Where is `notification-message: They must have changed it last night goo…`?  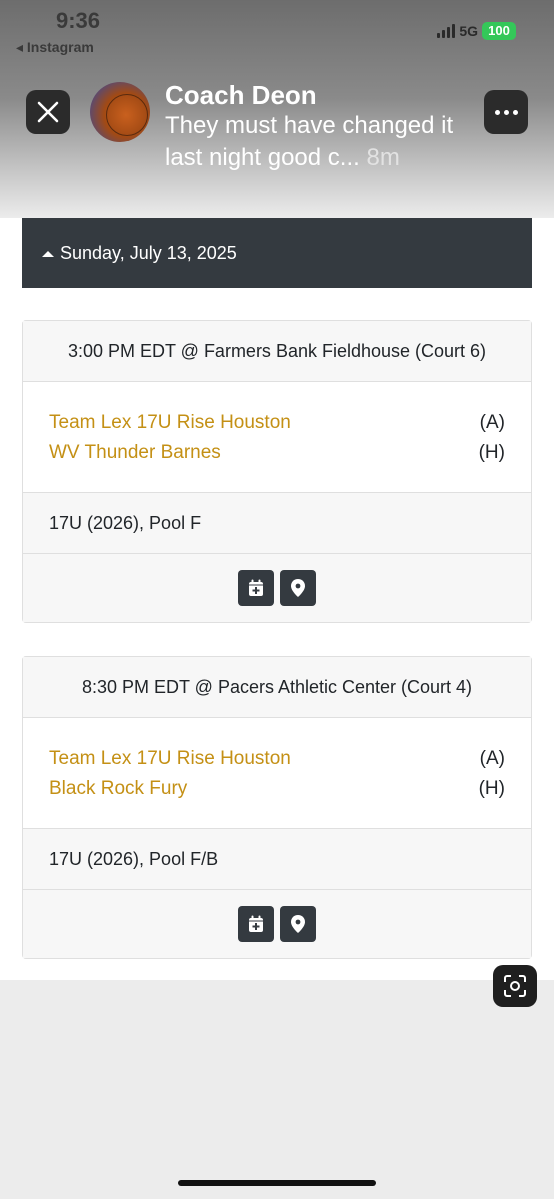
notification-message: They must have changed it last night goo… is located at coordinates (315, 142).